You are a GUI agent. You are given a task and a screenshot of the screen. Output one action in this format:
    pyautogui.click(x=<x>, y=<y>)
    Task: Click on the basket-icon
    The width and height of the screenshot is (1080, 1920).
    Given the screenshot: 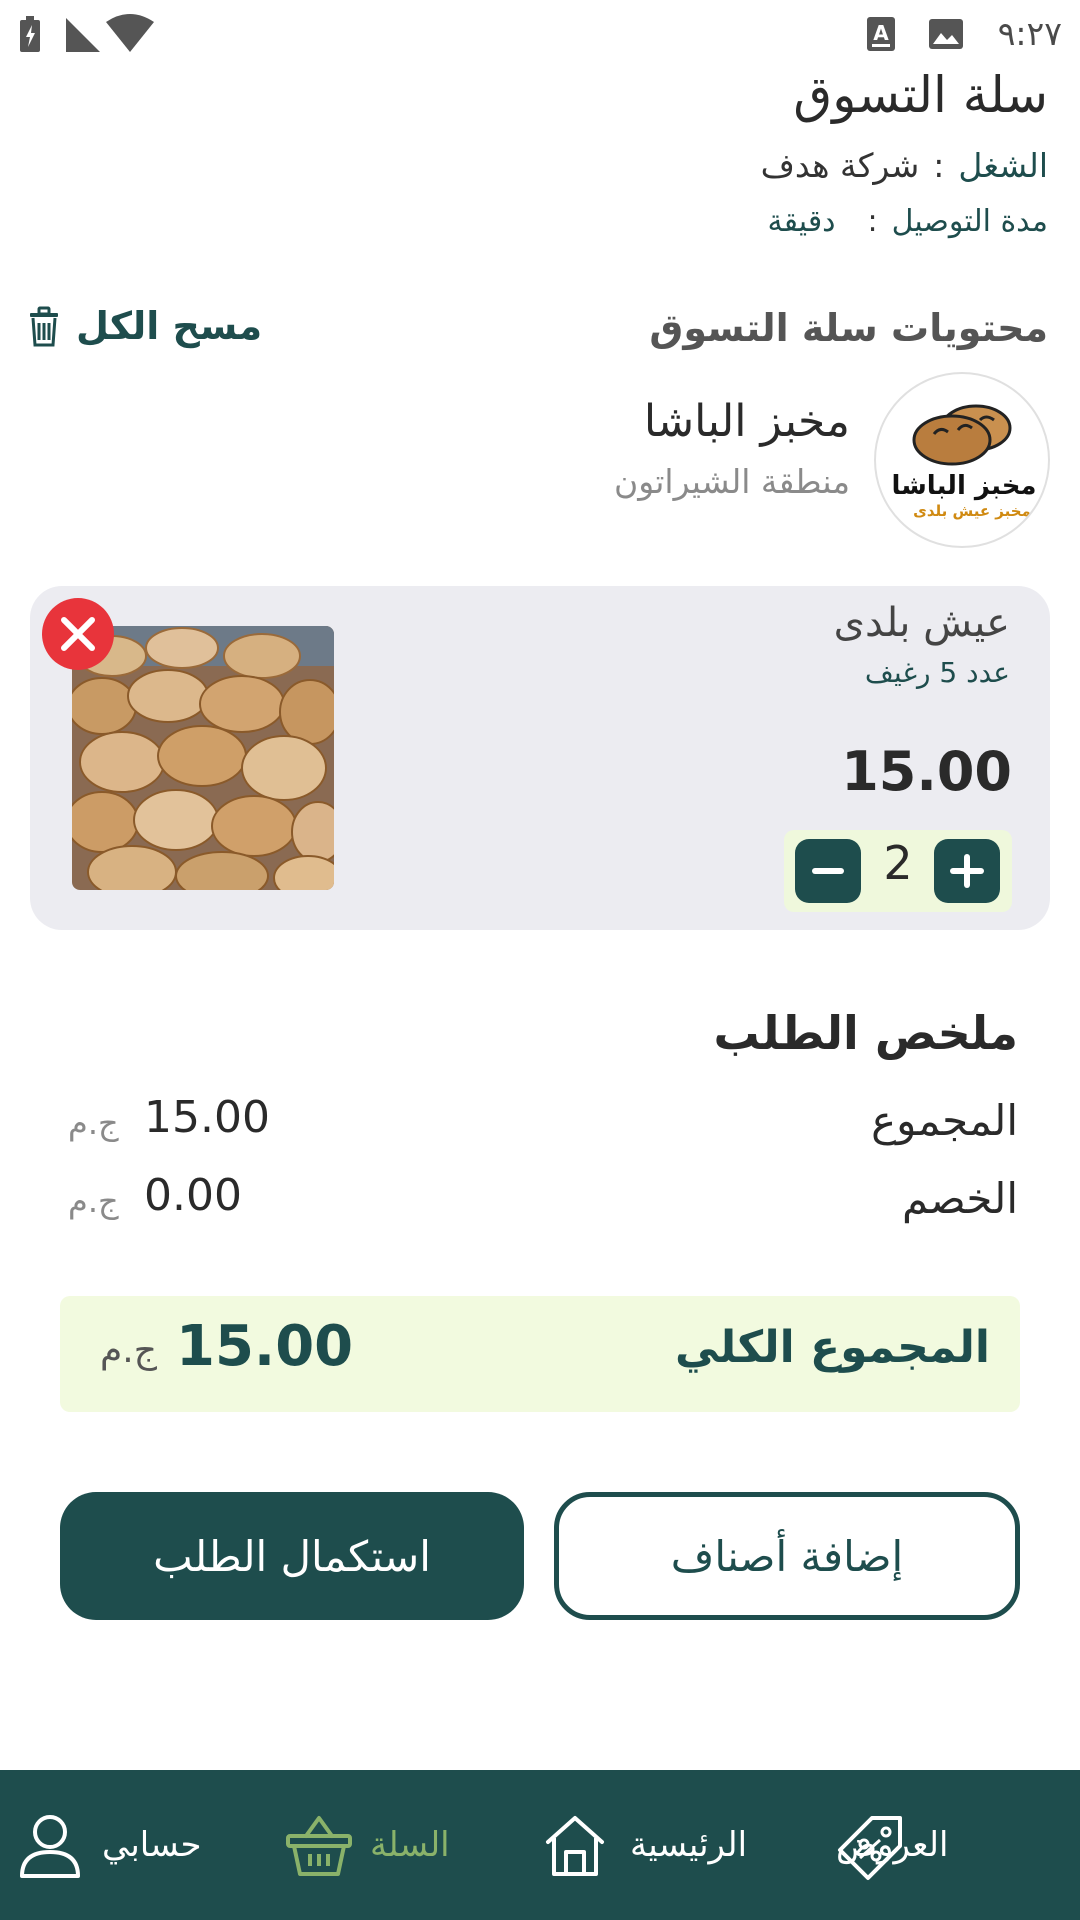 What is the action you would take?
    pyautogui.click(x=319, y=1846)
    